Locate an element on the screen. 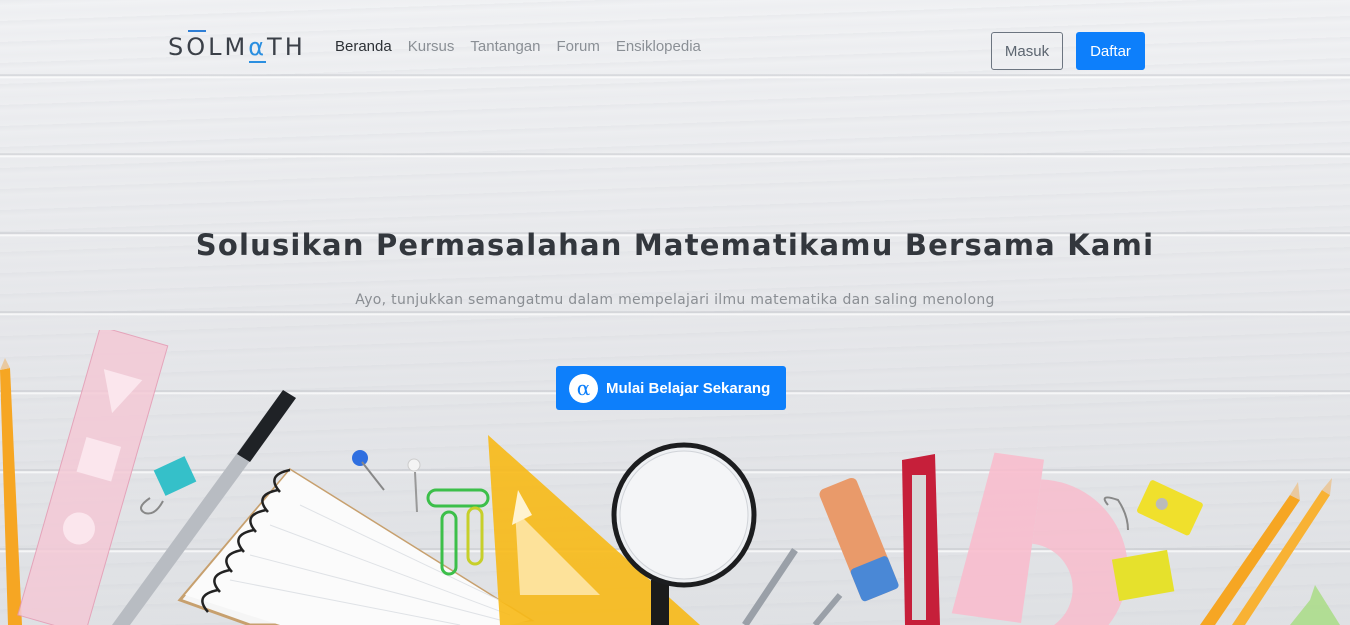 Image resolution: width=1350 pixels, height=625 pixels. nav-item-ensiklopedia: Ensiklopedia is located at coordinates (658, 46).